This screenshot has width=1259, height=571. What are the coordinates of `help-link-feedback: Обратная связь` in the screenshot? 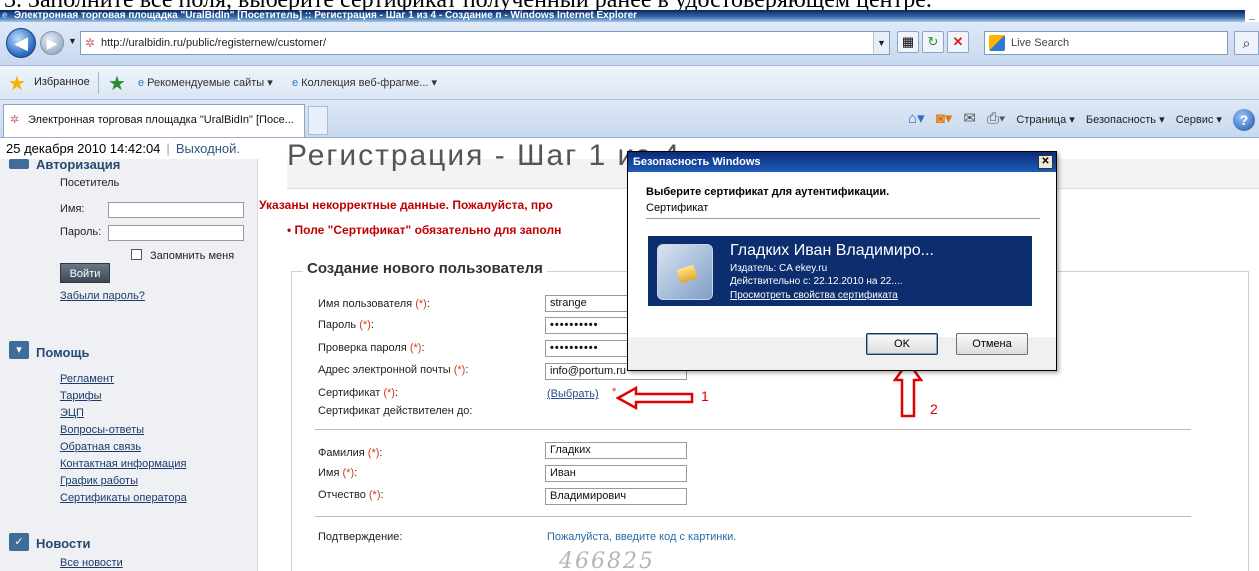 It's located at (100, 447).